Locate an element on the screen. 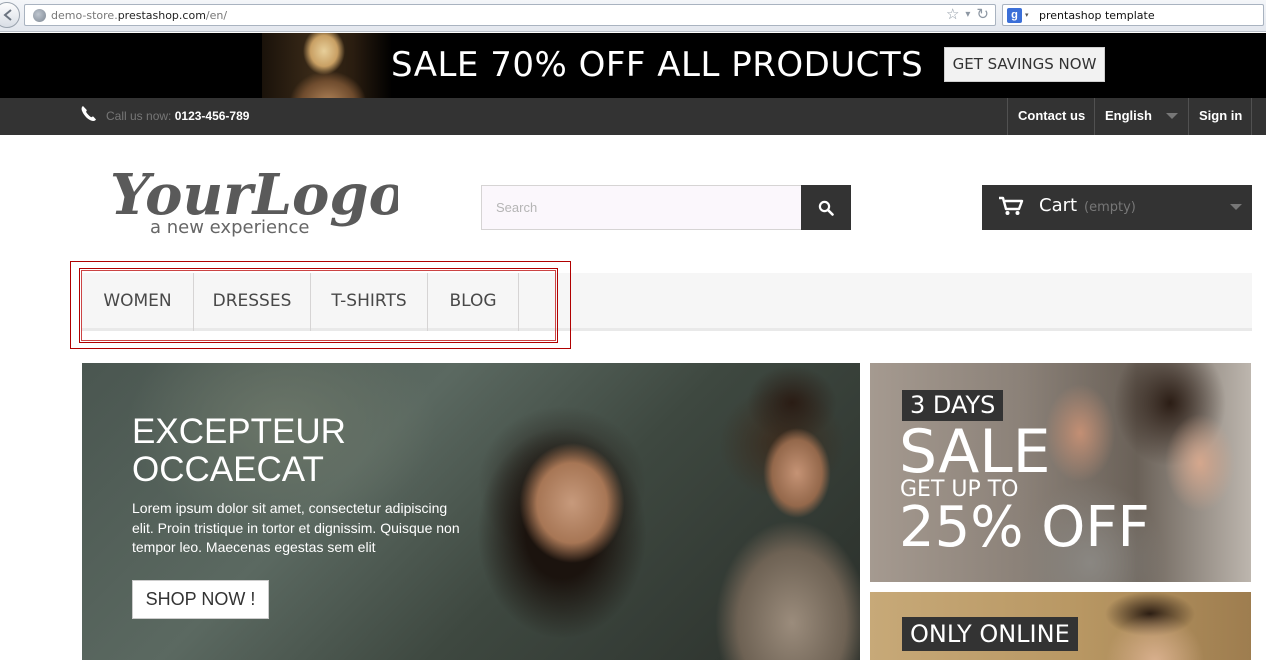 This screenshot has height=660, width=1266. shop-now-button: SHOP NOW ! is located at coordinates (200, 599).